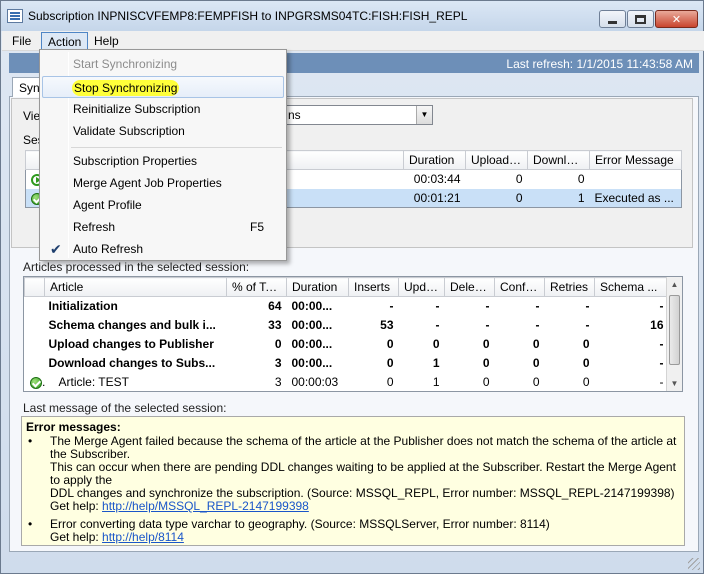 This screenshot has height=574, width=704. What do you see at coordinates (640, 19) in the screenshot?
I see `maximize-button` at bounding box center [640, 19].